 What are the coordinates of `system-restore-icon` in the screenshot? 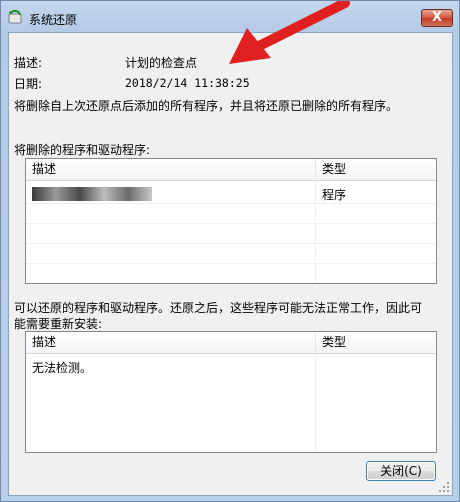 It's located at (15, 16).